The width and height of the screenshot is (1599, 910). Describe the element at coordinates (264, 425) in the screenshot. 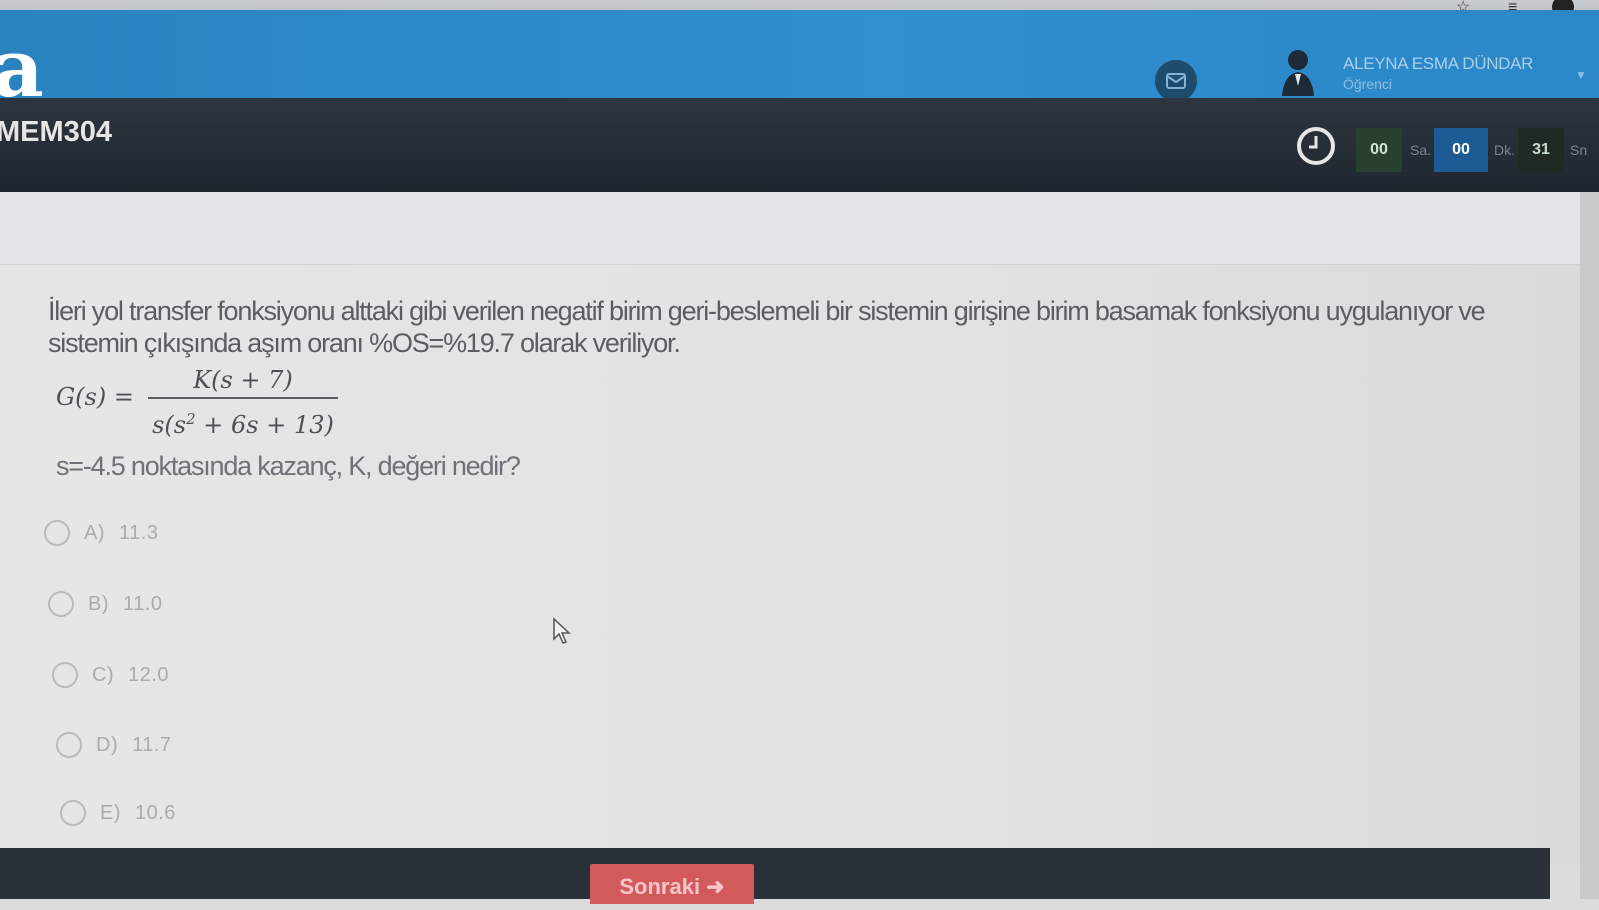

I see `formula-denominator-post: + 6s + 13)` at that location.